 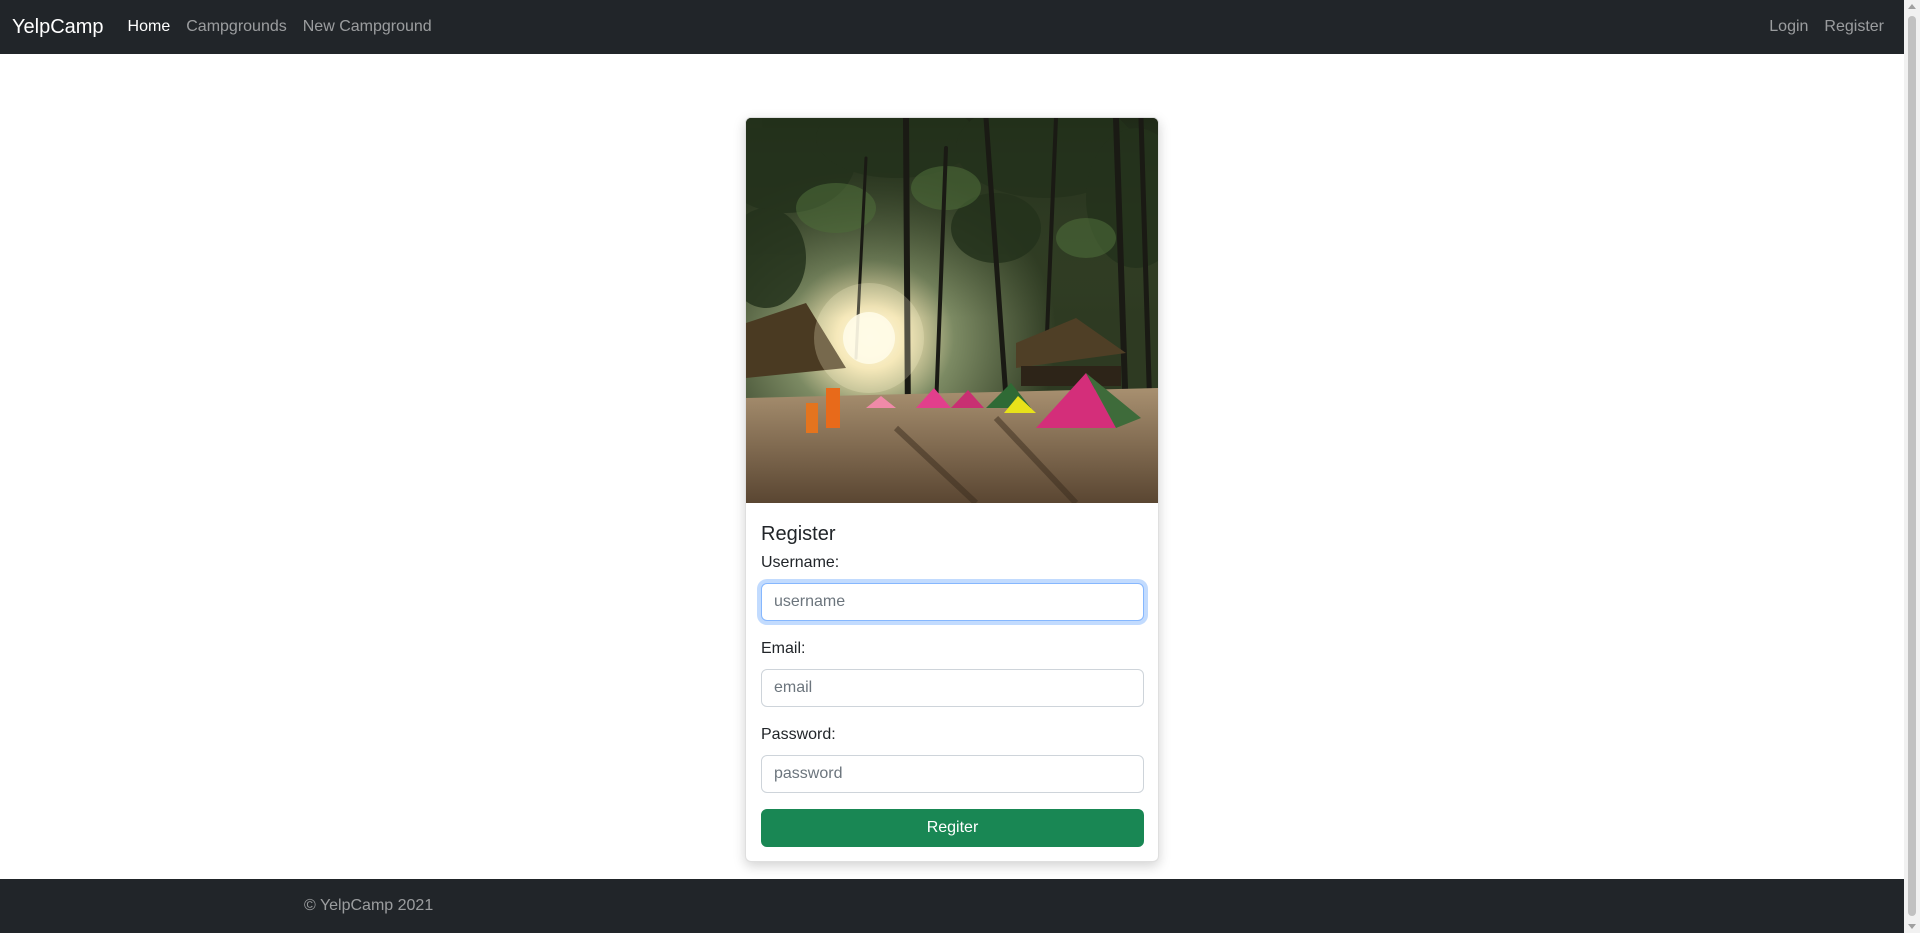 I want to click on password-group: Password:, so click(x=952, y=758).